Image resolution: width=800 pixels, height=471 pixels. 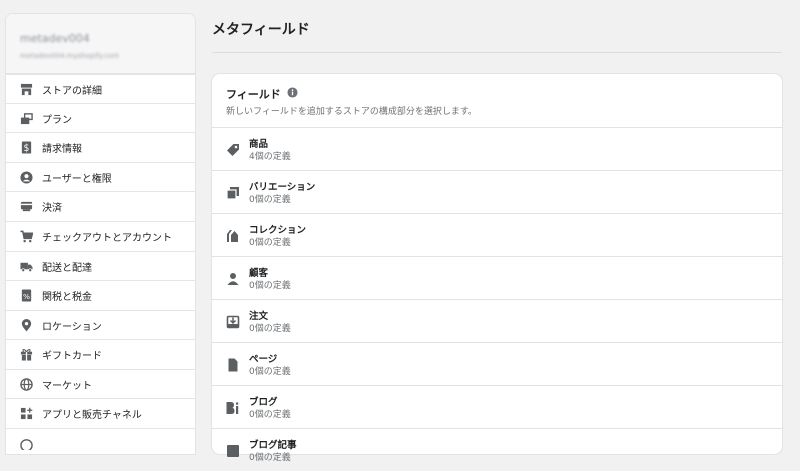 I want to click on sidebar-item-label: ストアの詳細, so click(x=72, y=91).